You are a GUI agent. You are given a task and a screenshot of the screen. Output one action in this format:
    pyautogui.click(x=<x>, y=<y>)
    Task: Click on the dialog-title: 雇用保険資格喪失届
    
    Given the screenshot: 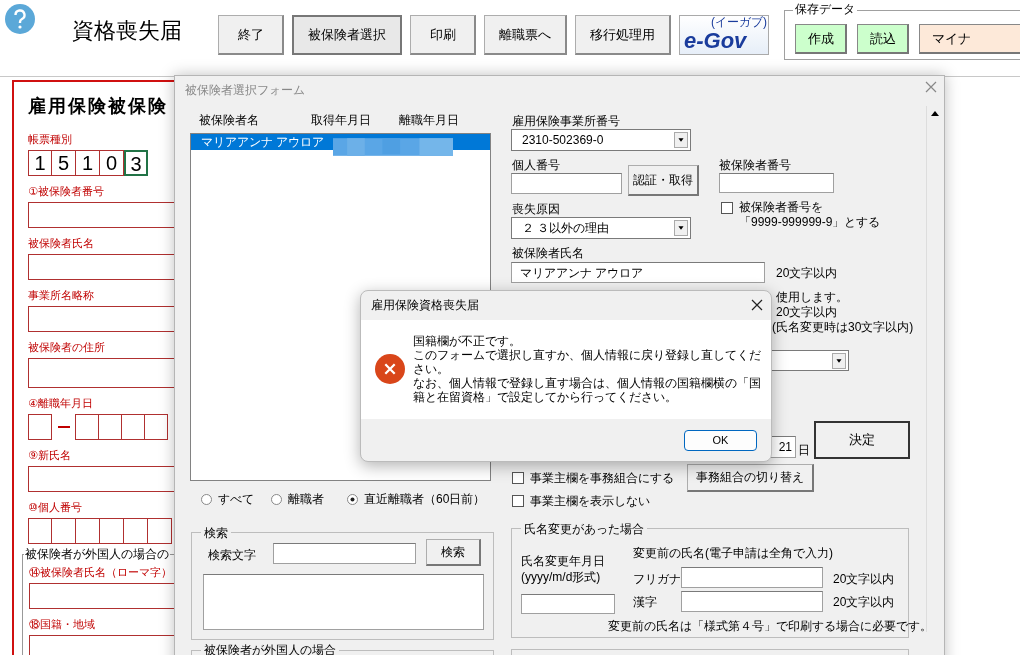 What is the action you would take?
    pyautogui.click(x=425, y=305)
    